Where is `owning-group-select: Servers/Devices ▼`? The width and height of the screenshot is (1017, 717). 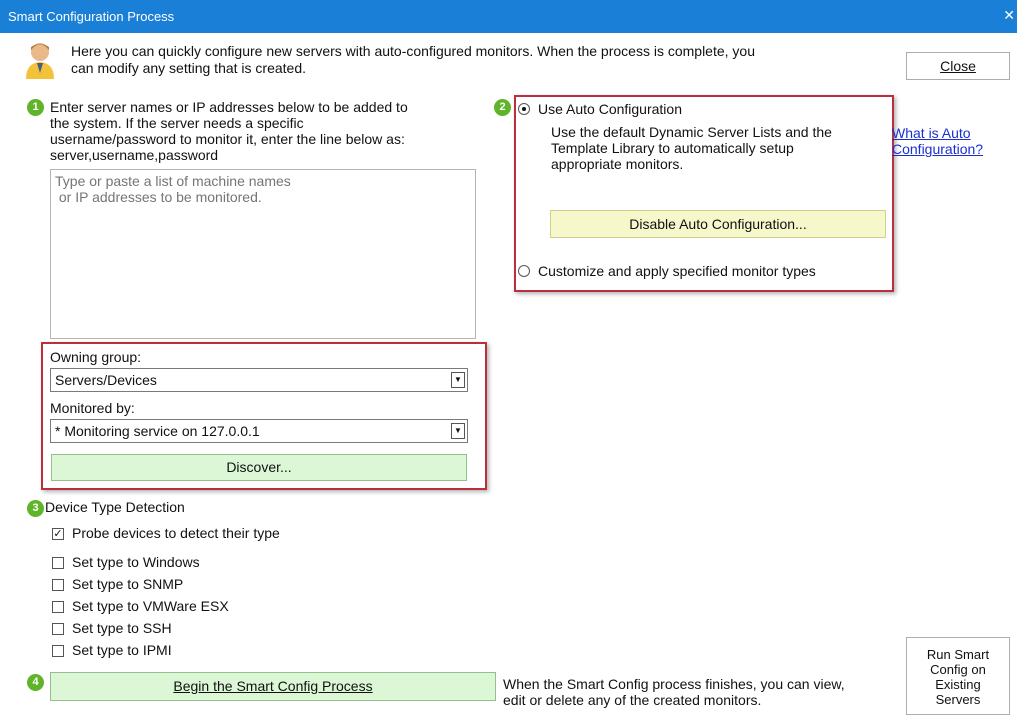
owning-group-select: Servers/Devices ▼ is located at coordinates (259, 380).